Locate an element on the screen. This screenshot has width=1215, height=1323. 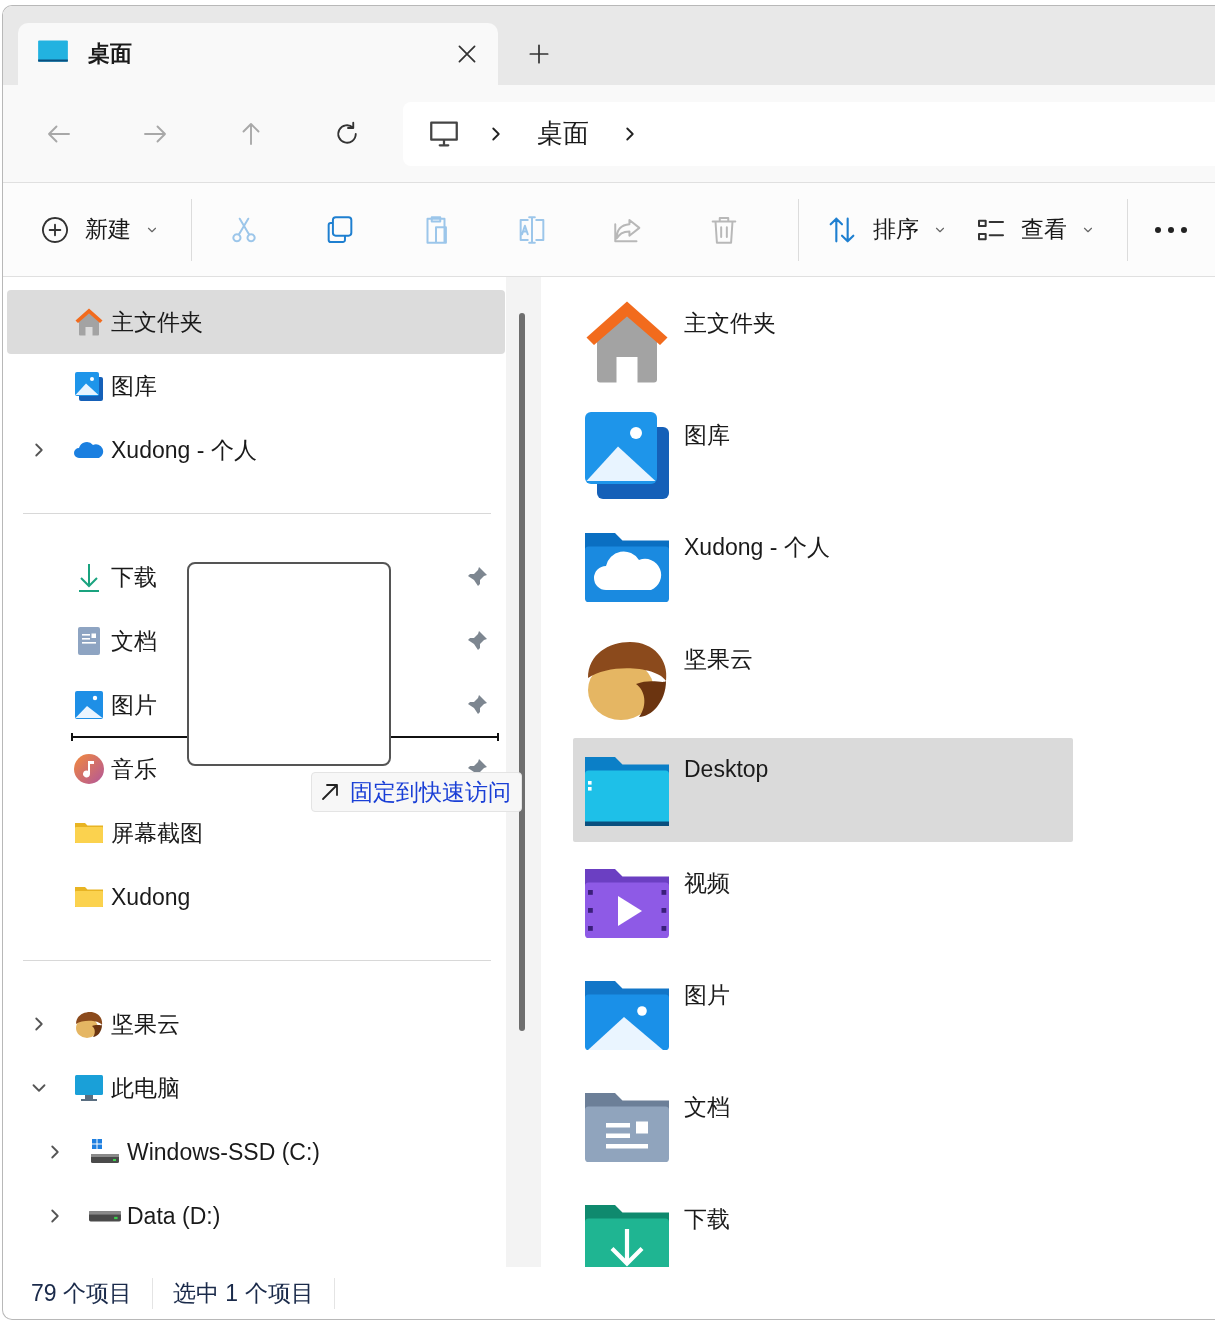
monitor-icon is located at coordinates (89, 1088).